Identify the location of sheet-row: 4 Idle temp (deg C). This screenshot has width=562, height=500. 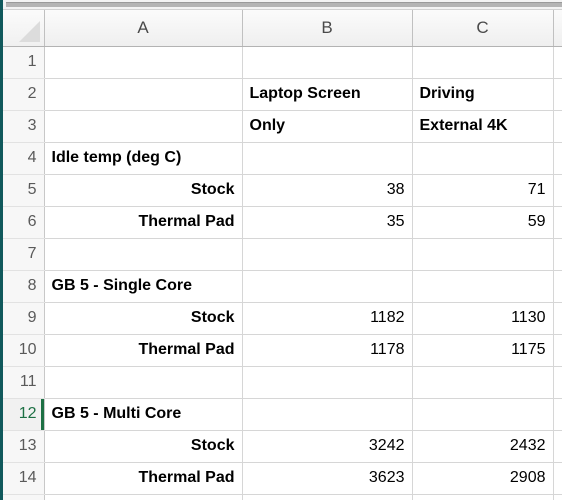
(282, 158).